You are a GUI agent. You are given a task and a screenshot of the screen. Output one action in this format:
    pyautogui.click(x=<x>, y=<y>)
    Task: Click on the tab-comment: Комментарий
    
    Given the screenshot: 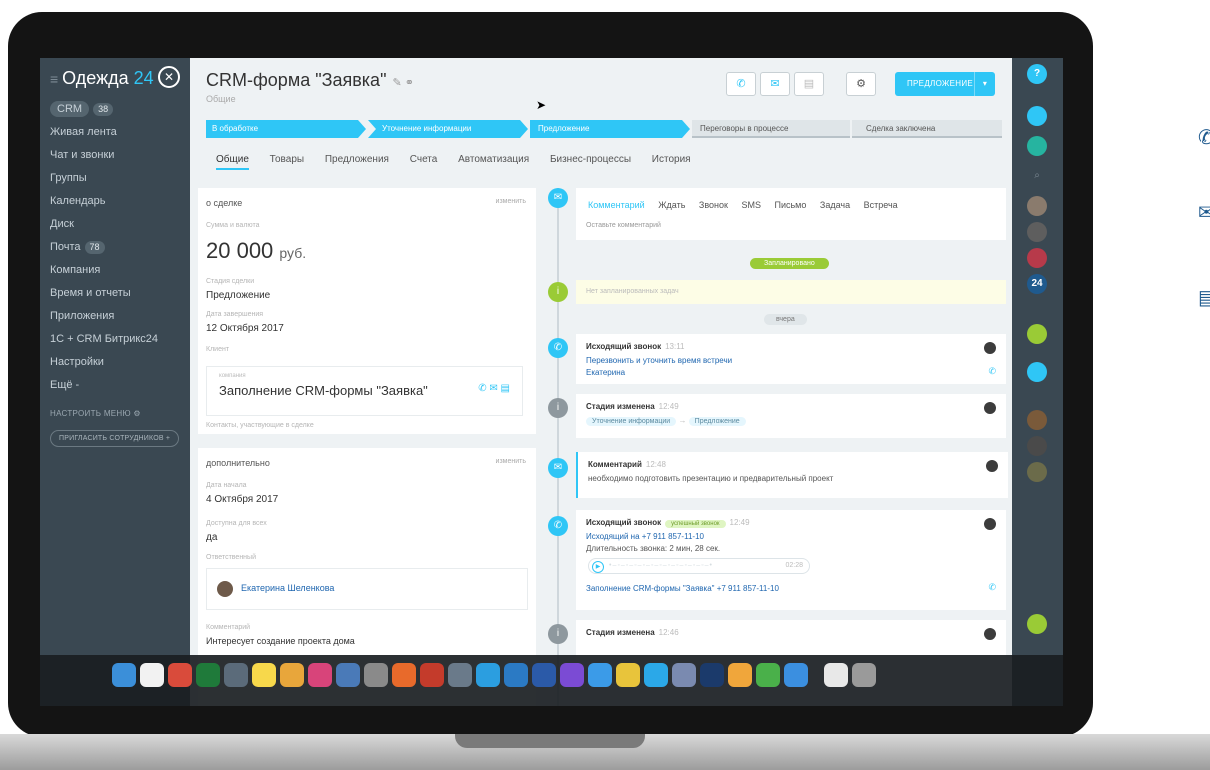 What is the action you would take?
    pyautogui.click(x=616, y=205)
    